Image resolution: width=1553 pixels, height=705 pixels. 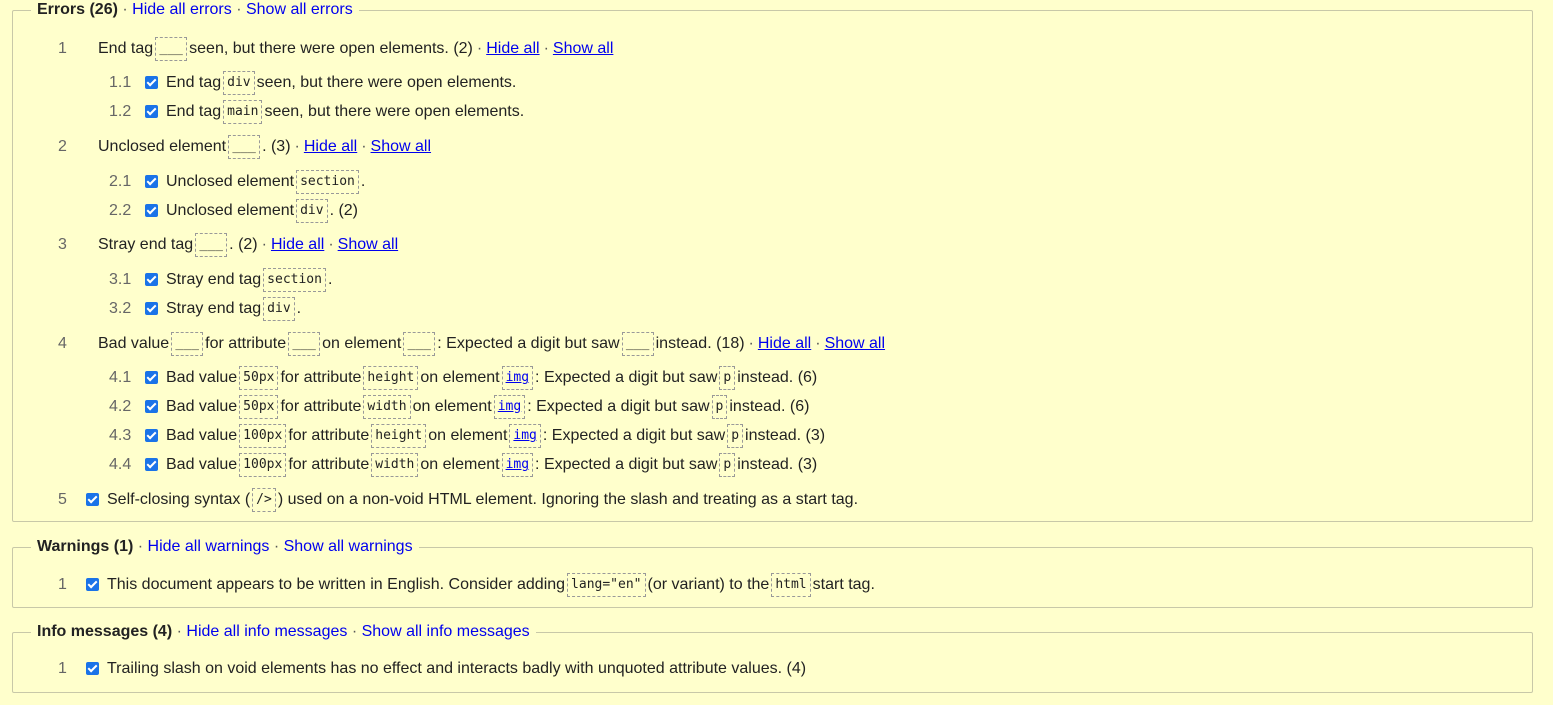 What do you see at coordinates (151, 111) in the screenshot?
I see `error-1-2-checkbox` at bounding box center [151, 111].